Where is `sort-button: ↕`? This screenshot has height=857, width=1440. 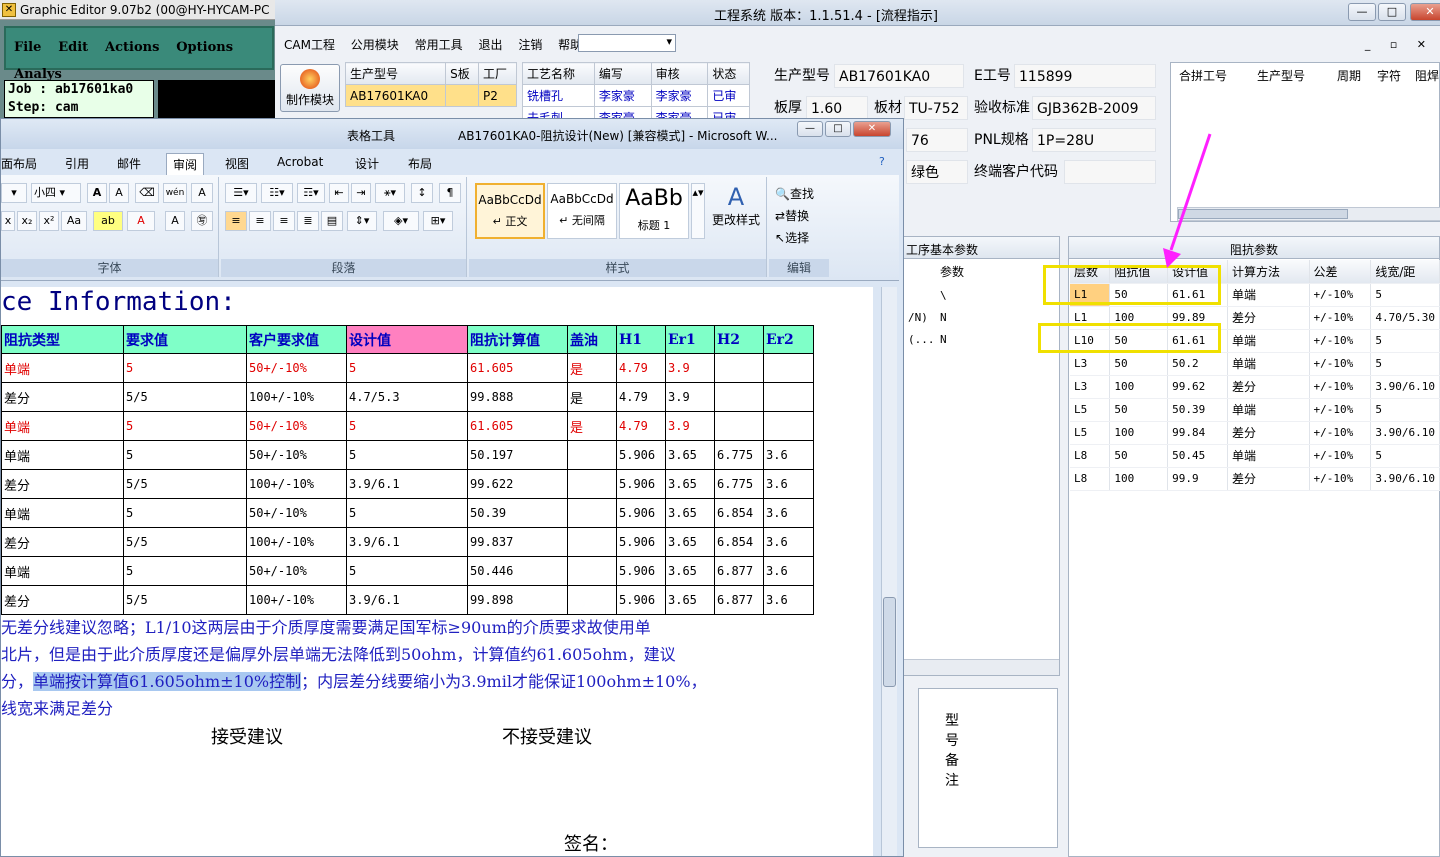
sort-button: ↕ is located at coordinates (422, 193).